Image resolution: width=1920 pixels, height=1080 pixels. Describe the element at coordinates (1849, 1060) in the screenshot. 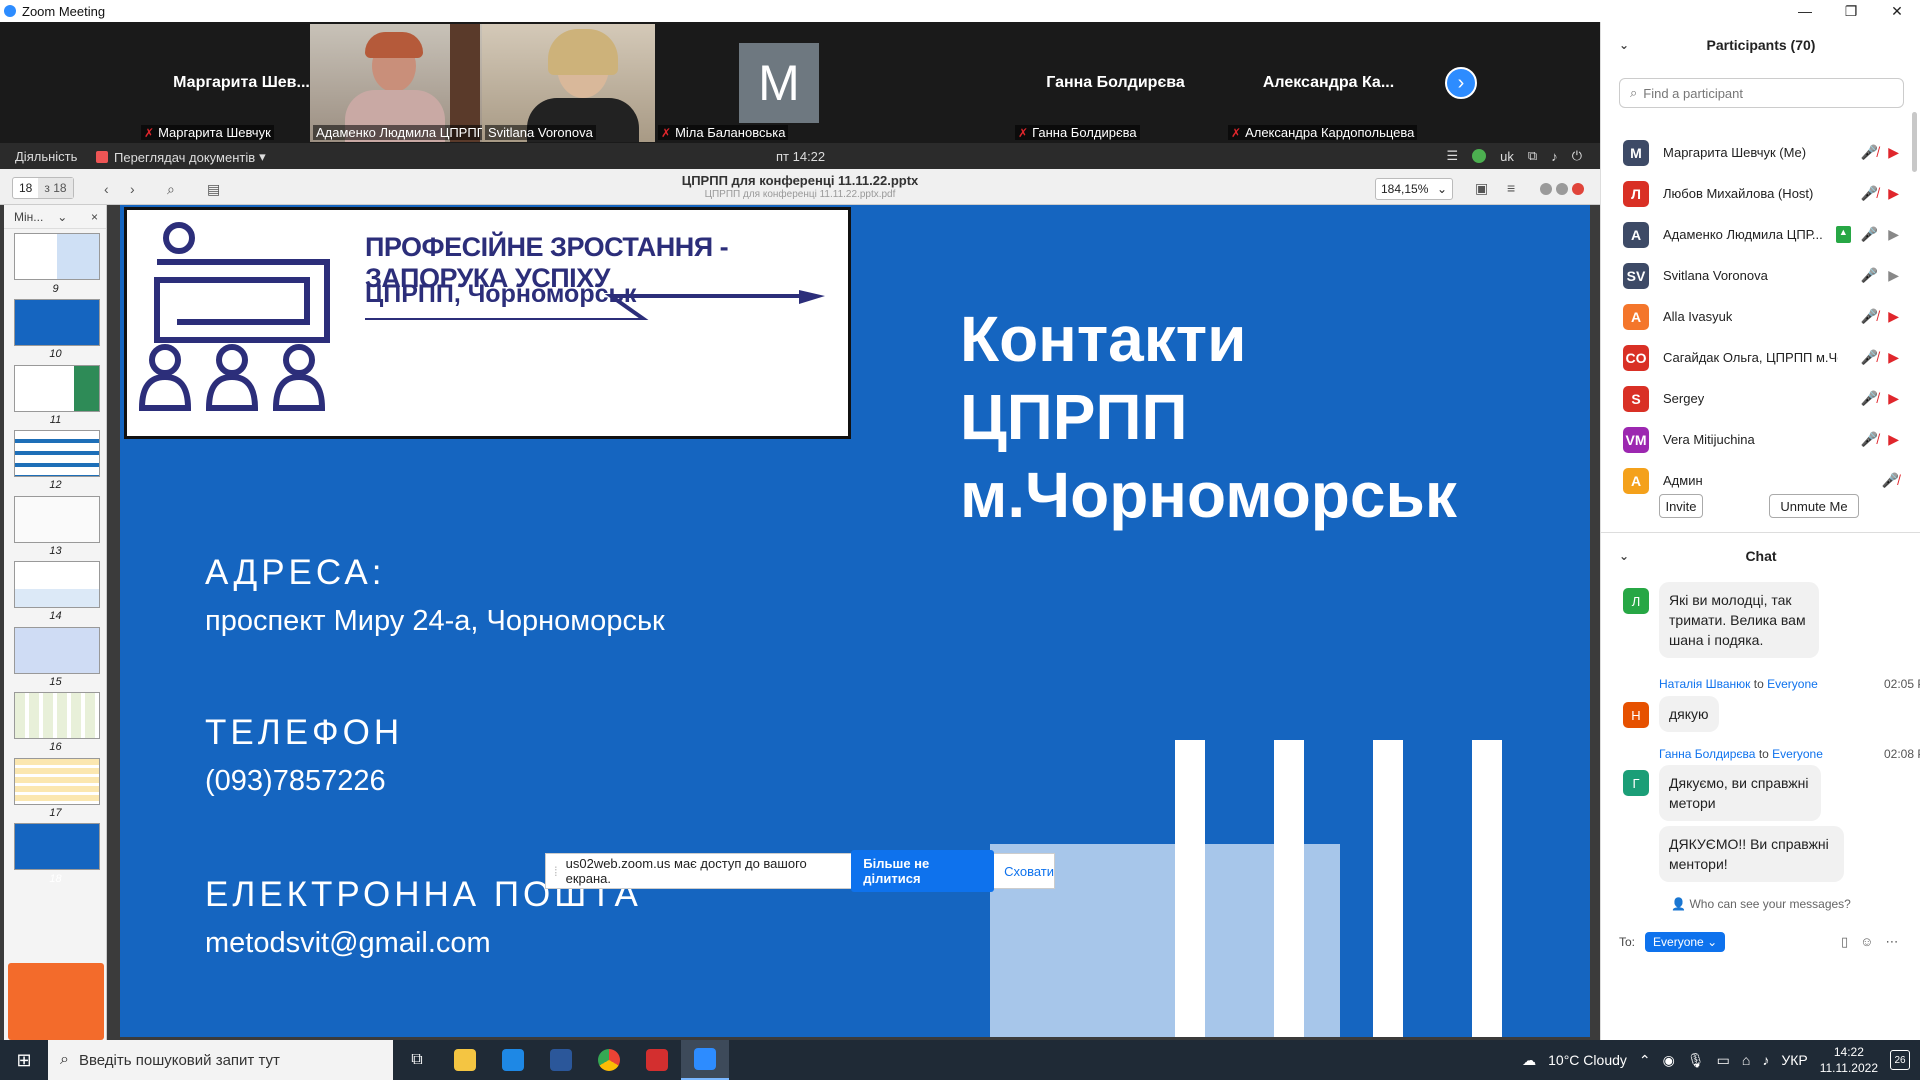

I see `clock: 14:22 11.11.2022` at that location.